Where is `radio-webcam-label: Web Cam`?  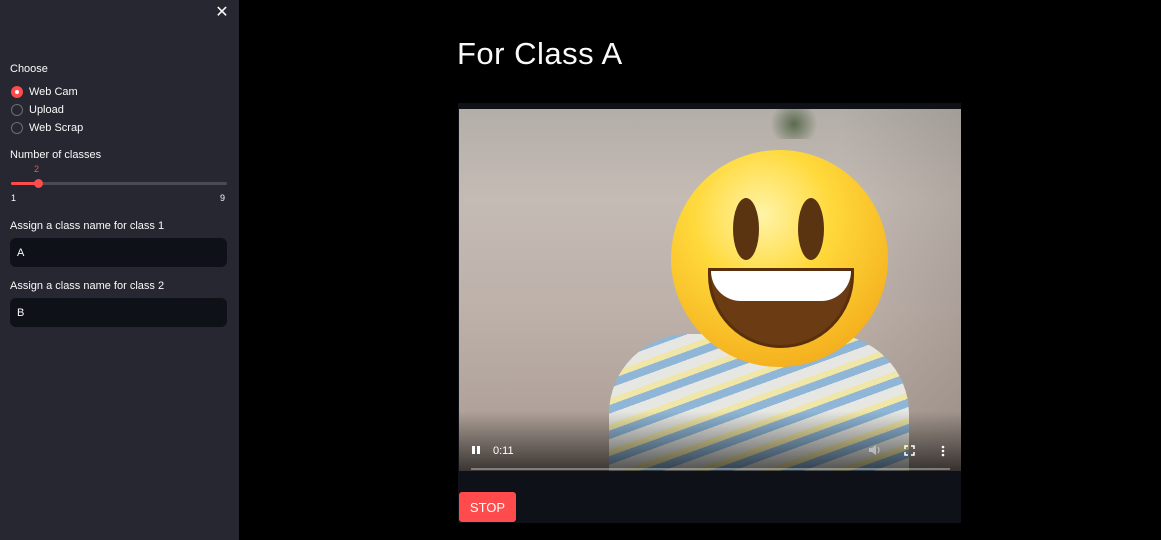
radio-webcam-label: Web Cam is located at coordinates (53, 92).